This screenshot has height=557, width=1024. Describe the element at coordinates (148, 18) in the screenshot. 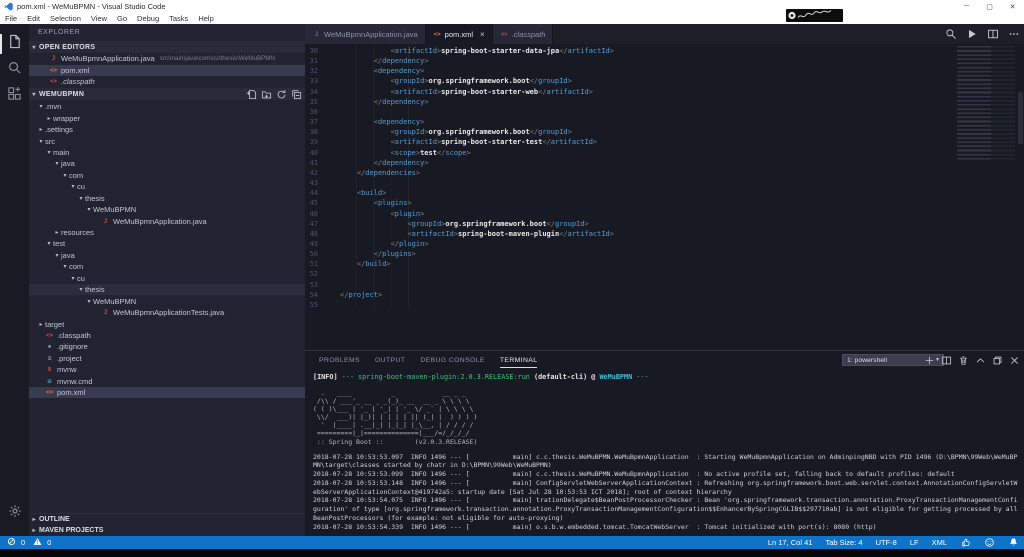

I see `menu-item-debug: Debug` at that location.